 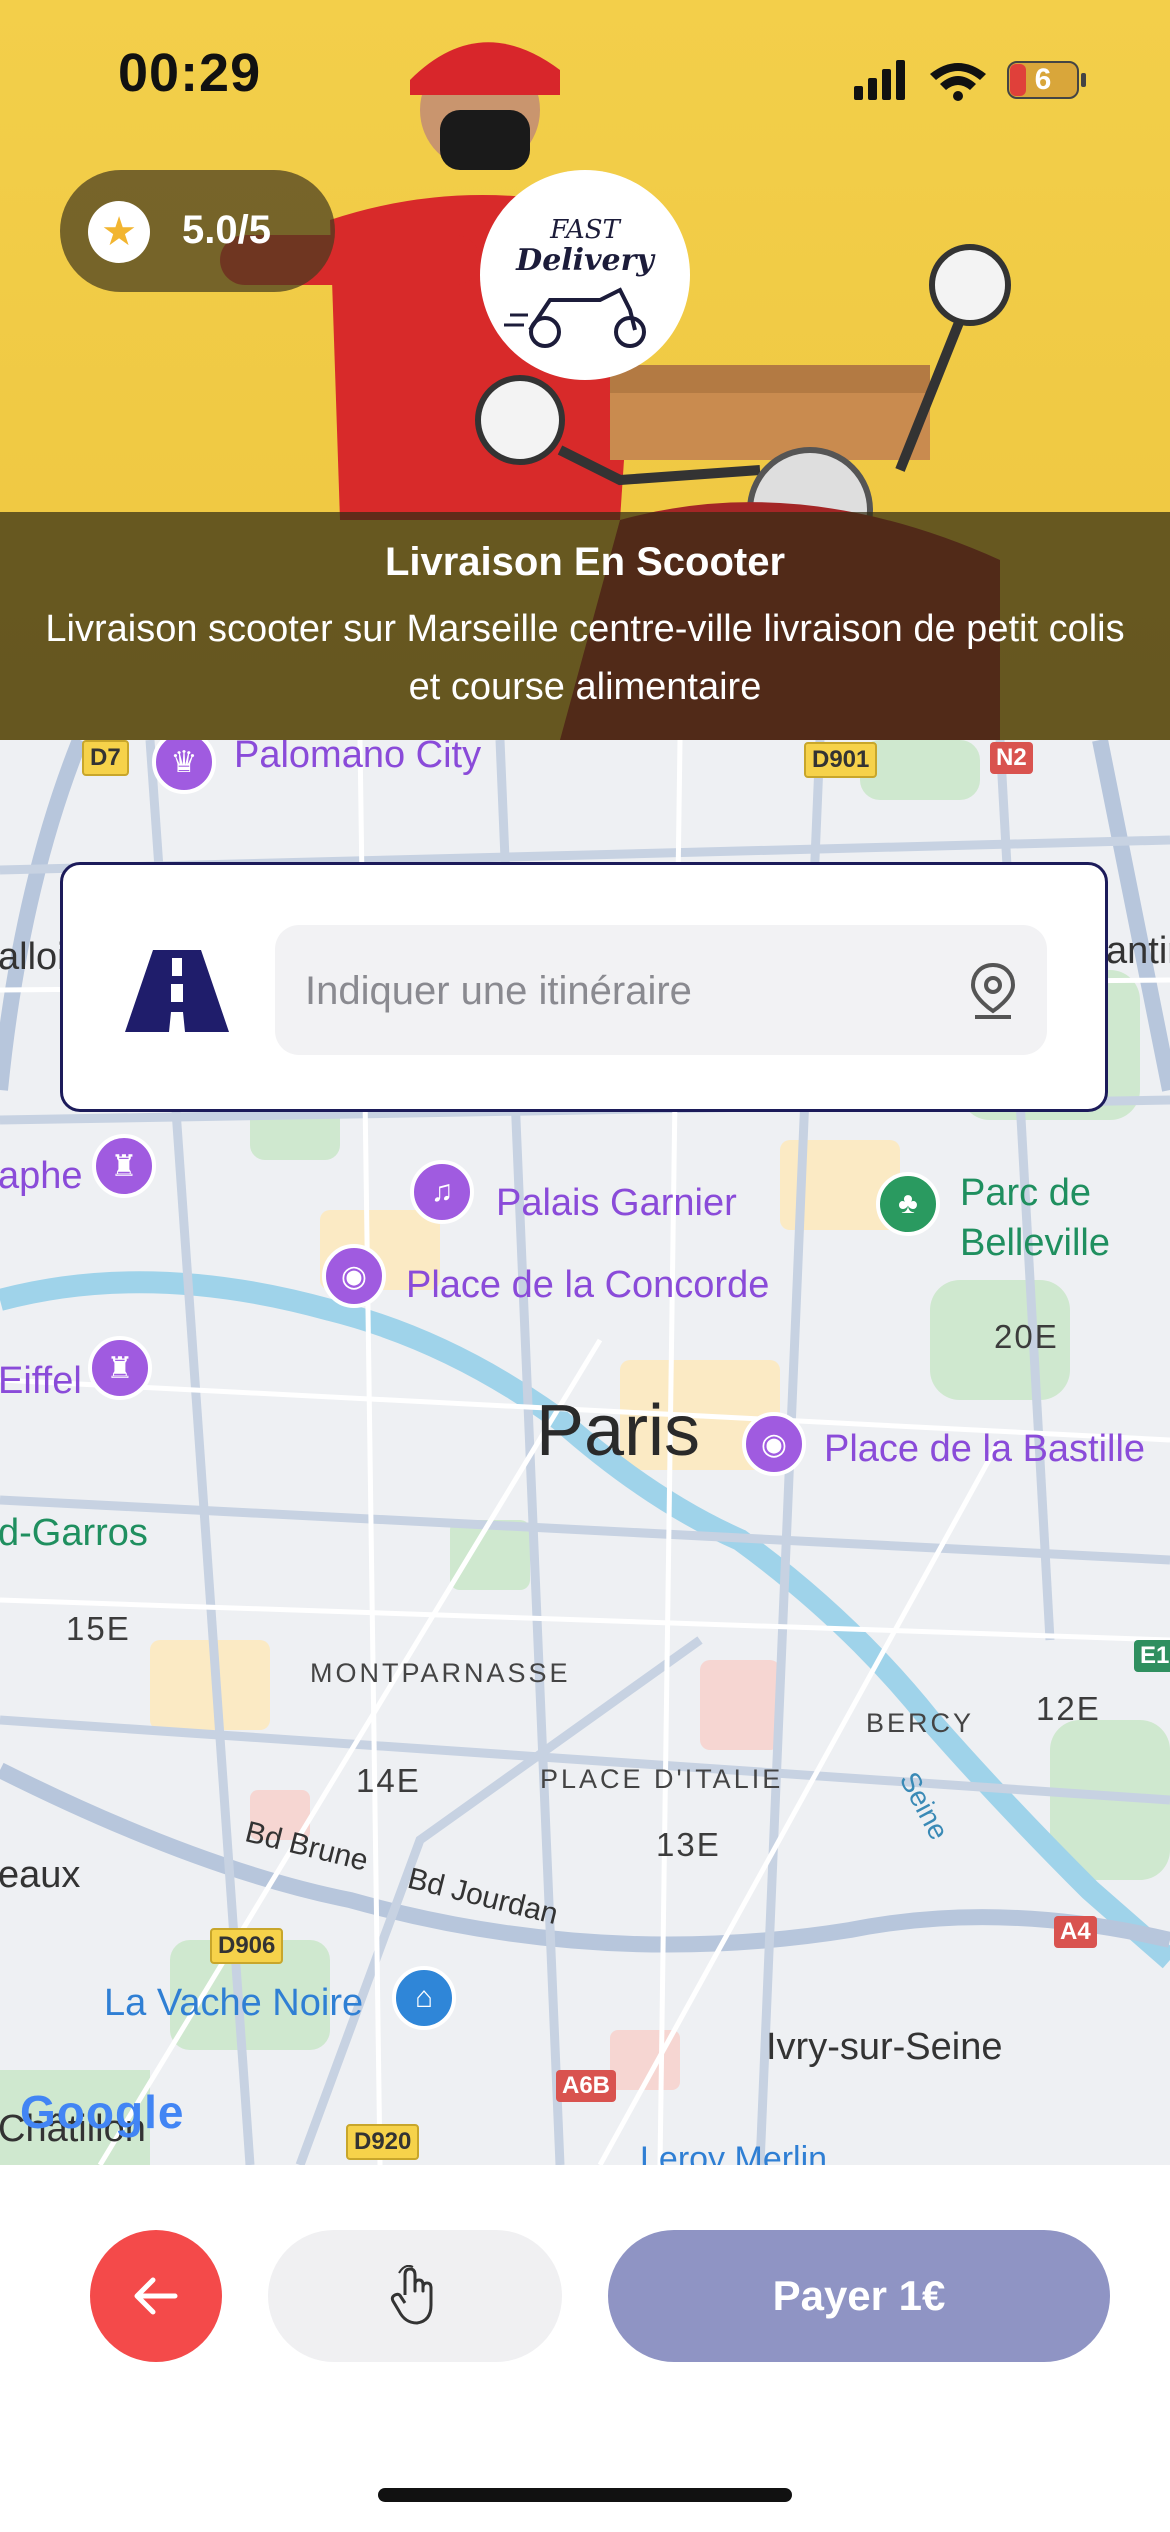 What do you see at coordinates (585, 260) in the screenshot?
I see `svg-text: Delivery` at bounding box center [585, 260].